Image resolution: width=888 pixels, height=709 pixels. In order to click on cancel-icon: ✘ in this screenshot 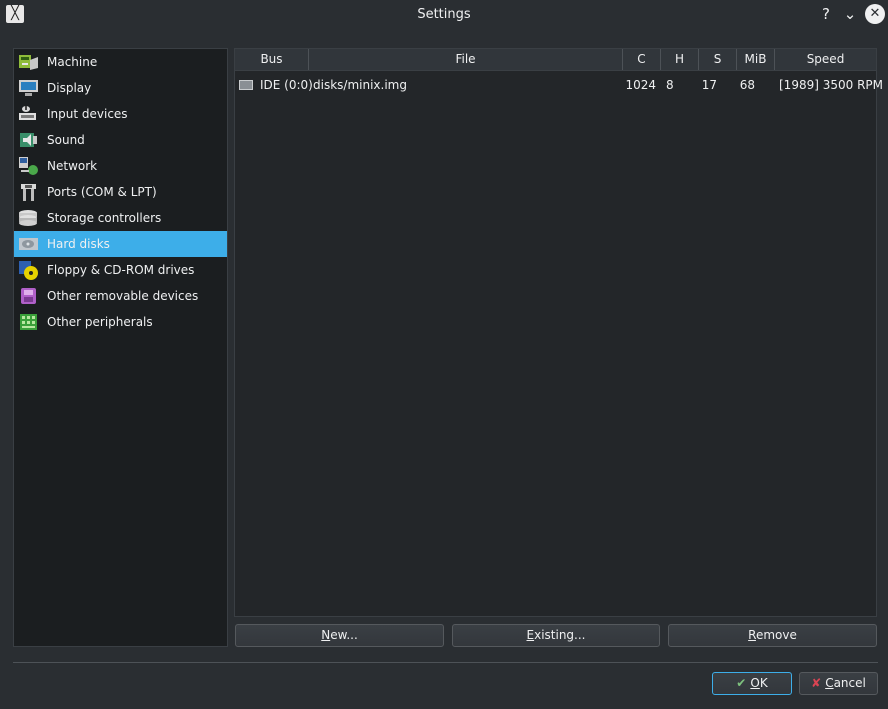, I will do `click(816, 683)`.